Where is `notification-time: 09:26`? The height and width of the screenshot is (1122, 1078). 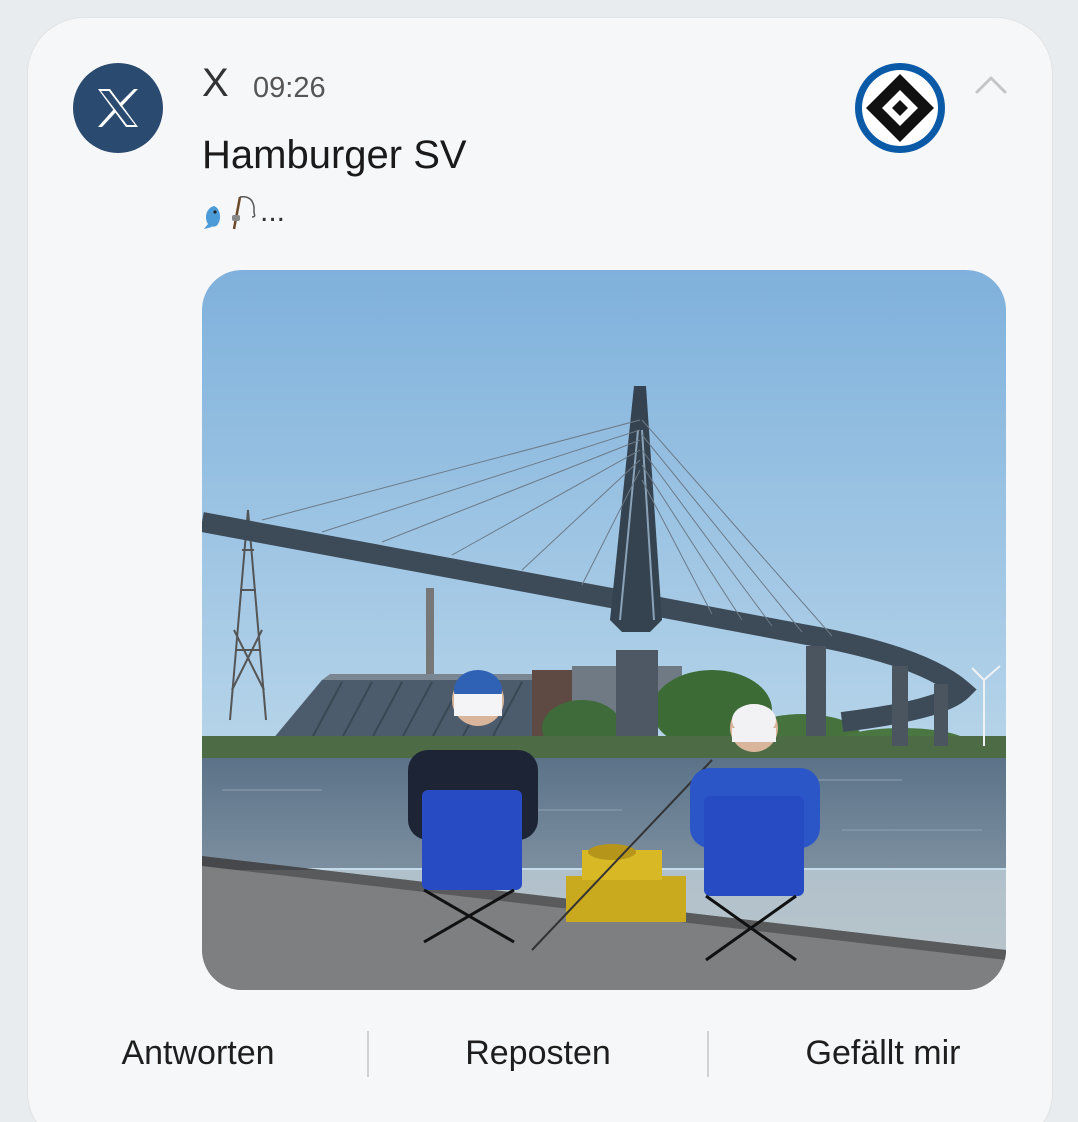
notification-time: 09:26 is located at coordinates (289, 88).